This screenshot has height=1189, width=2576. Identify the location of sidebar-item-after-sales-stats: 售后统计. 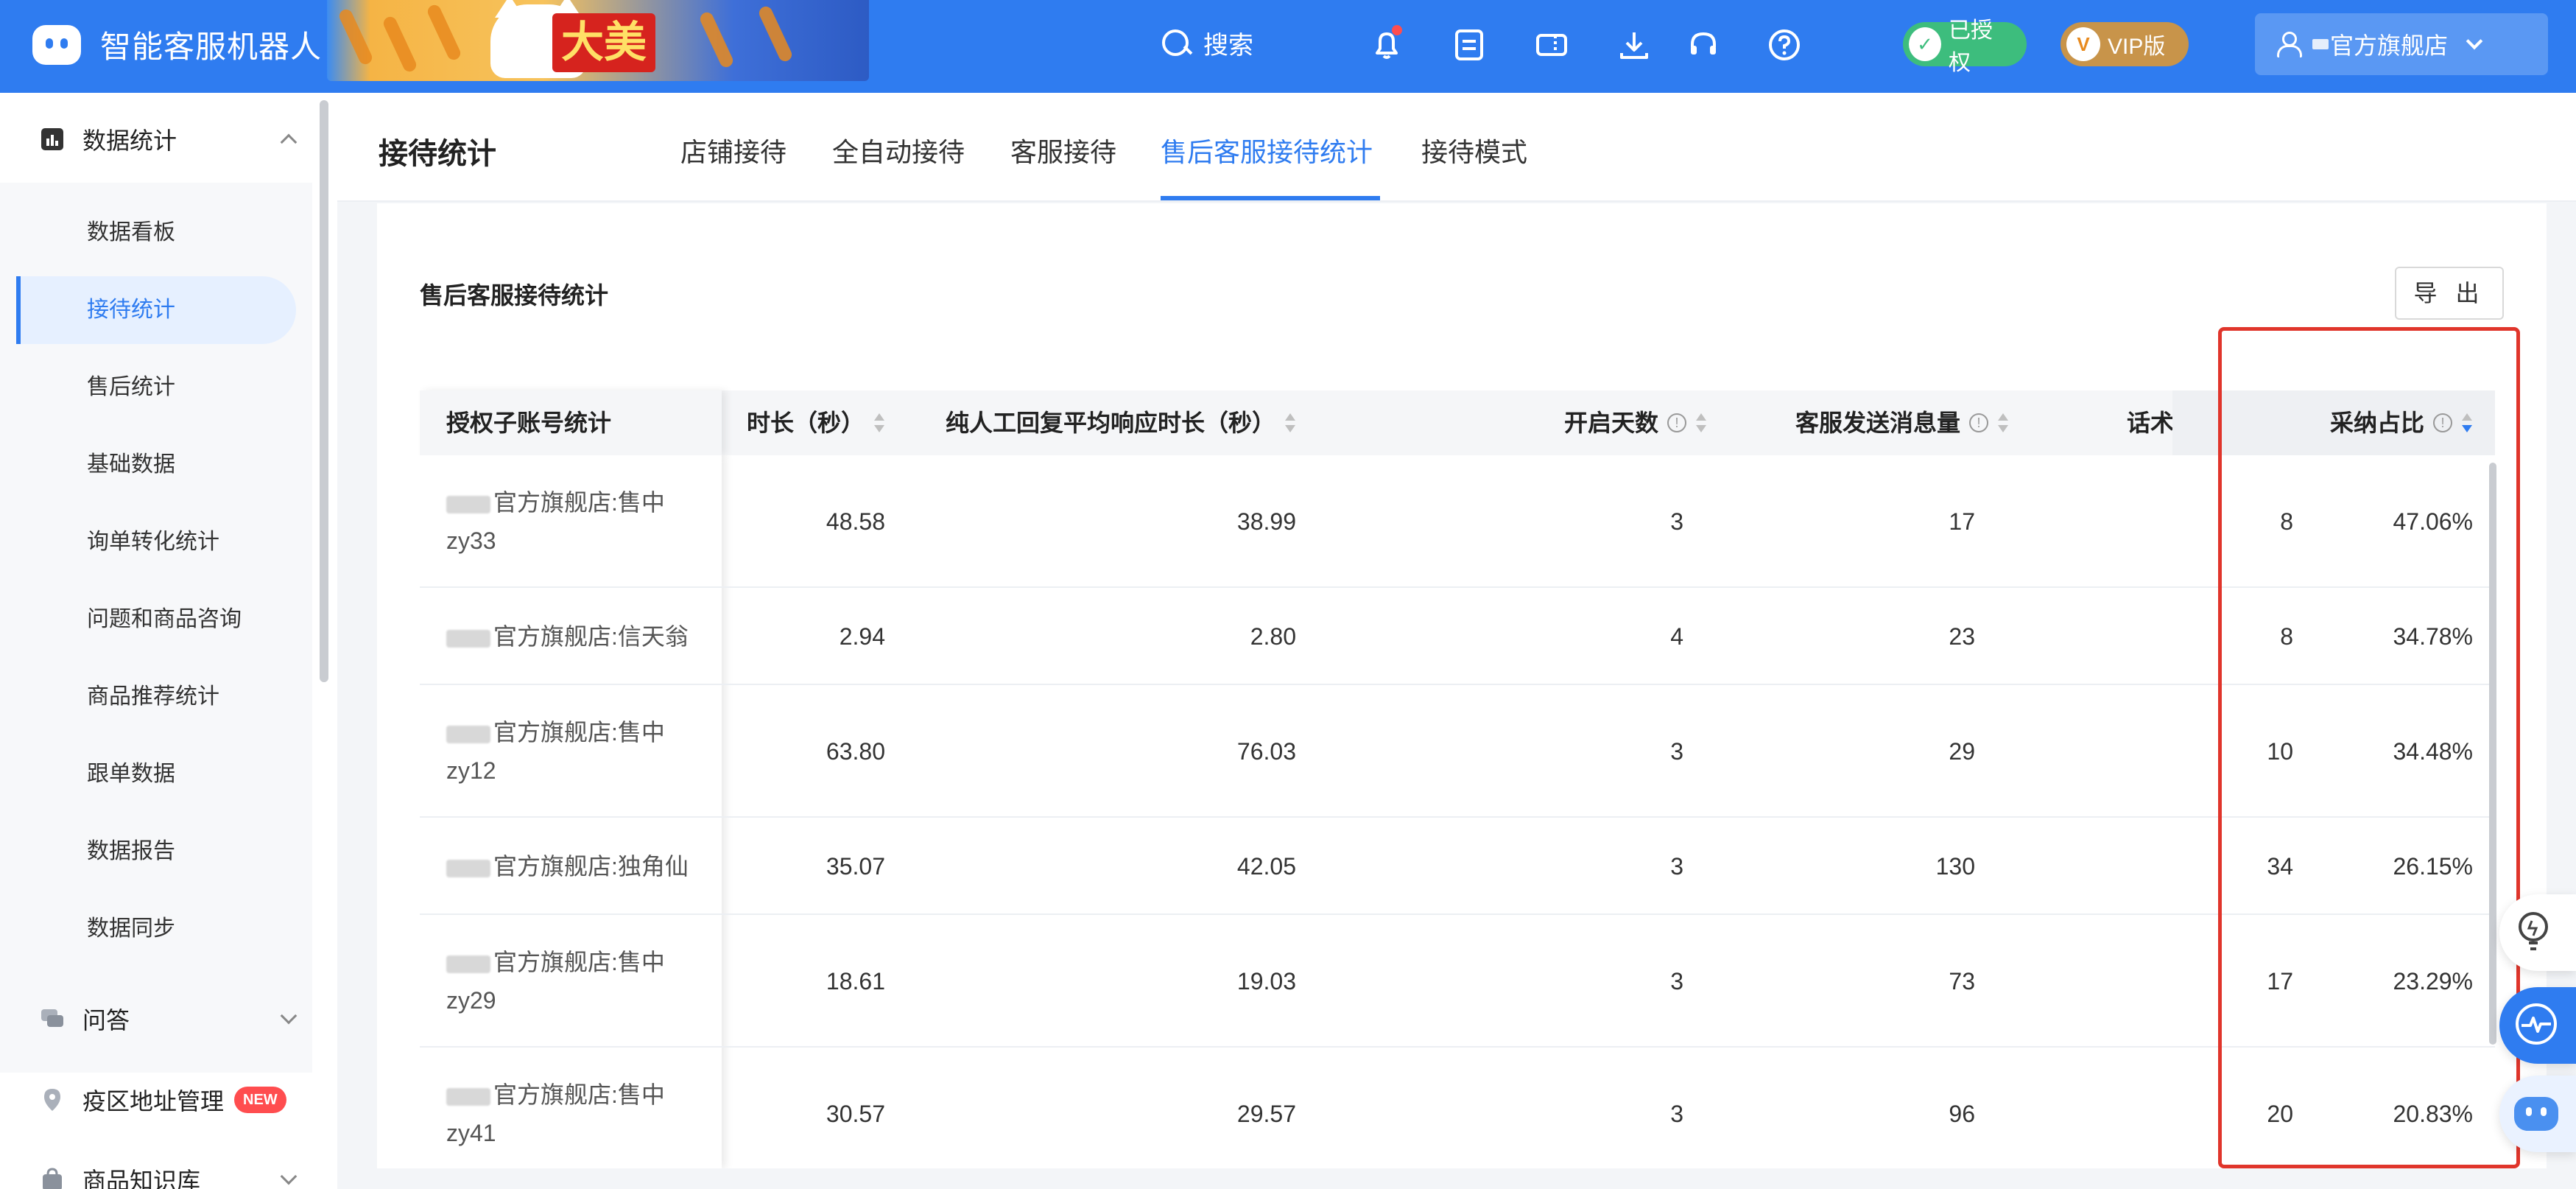
(147, 387).